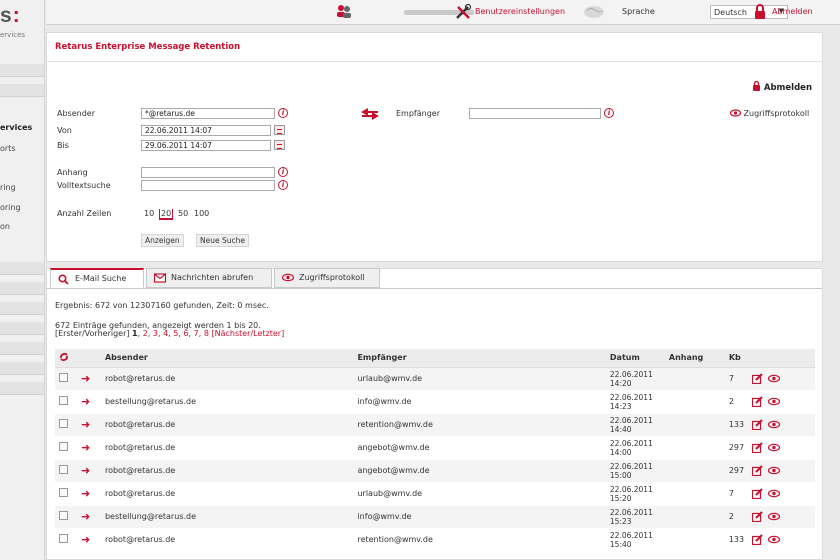  Describe the element at coordinates (370, 114) in the screenshot. I see `swap-arrows-icon` at that location.